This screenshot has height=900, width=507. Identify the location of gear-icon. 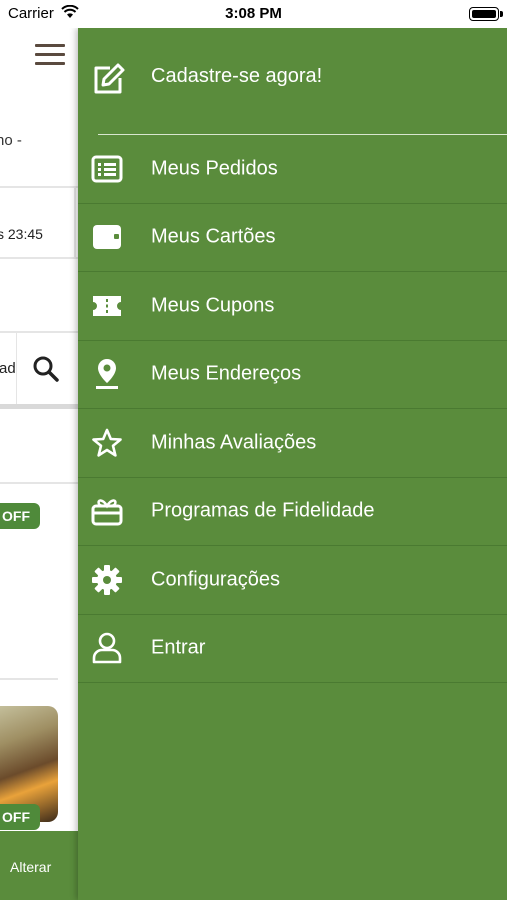
(107, 580).